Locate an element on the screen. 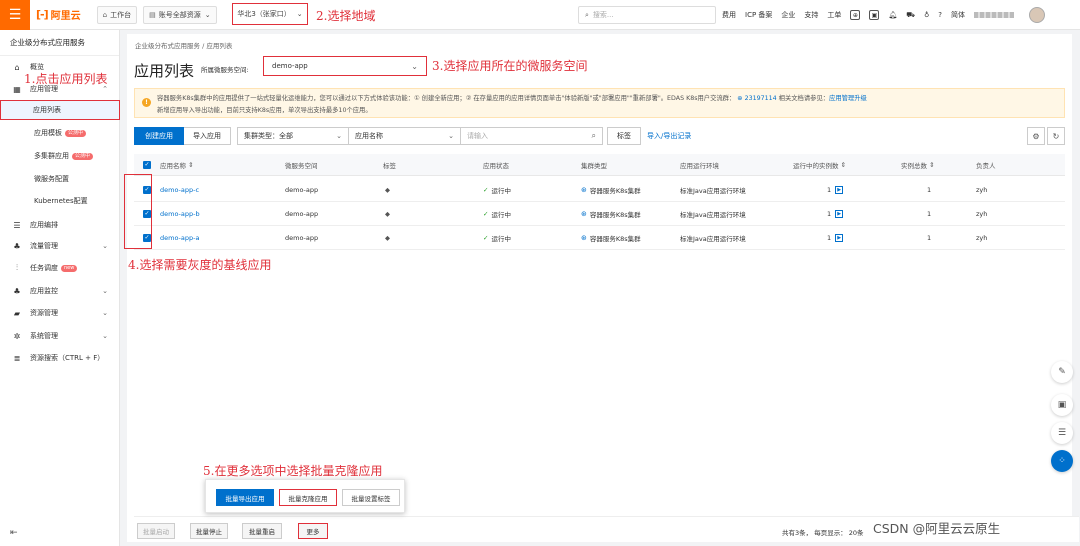 This screenshot has height=546, width=1080. apps-icon: ⁘ is located at coordinates (1062, 461).